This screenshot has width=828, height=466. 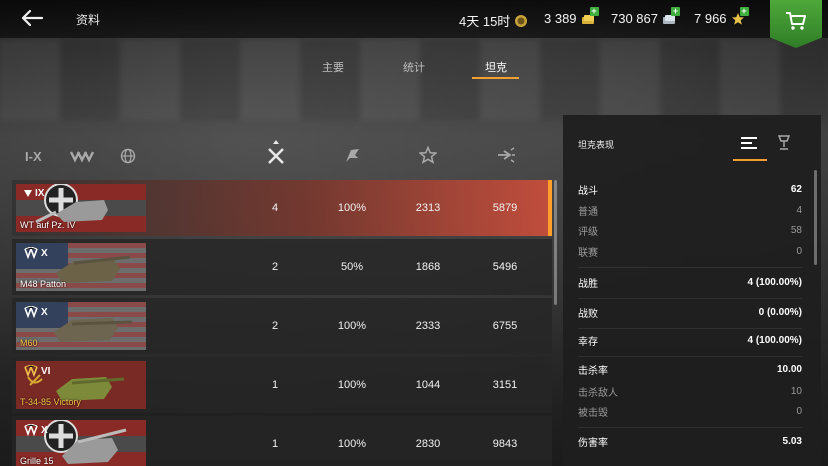 What do you see at coordinates (282, 267) in the screenshot?
I see `tank-row: X M48 Patton 2 50% 1868 5496` at bounding box center [282, 267].